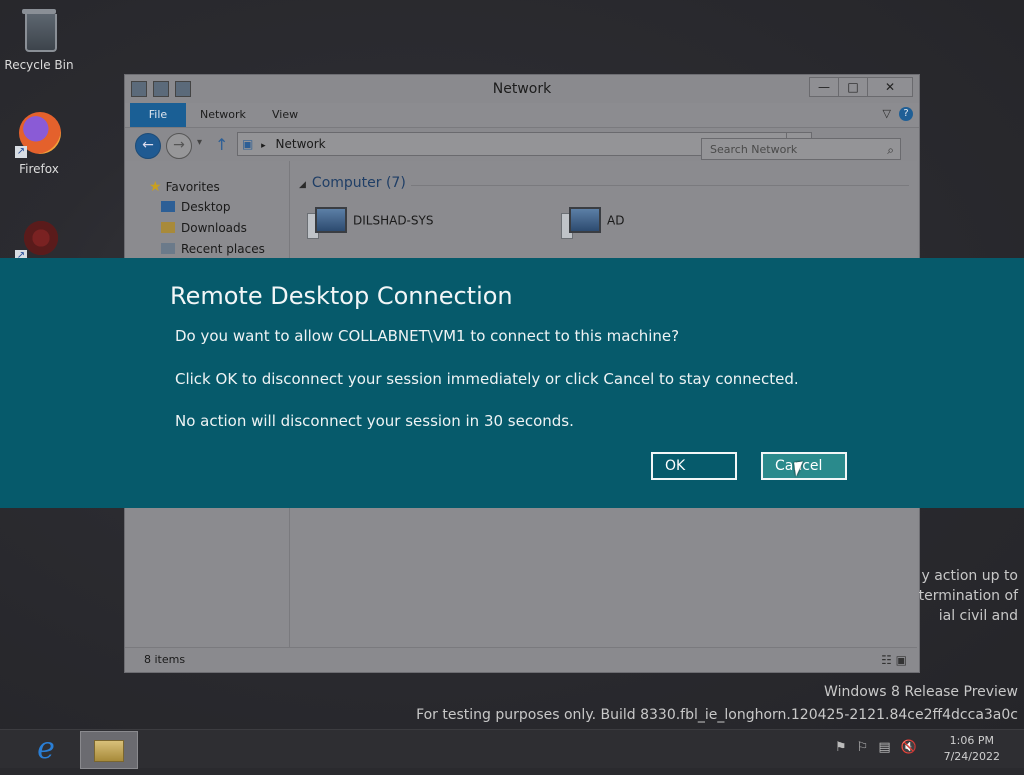 The width and height of the screenshot is (1024, 775). What do you see at coordinates (168, 248) in the screenshot?
I see `recent-places-icon` at bounding box center [168, 248].